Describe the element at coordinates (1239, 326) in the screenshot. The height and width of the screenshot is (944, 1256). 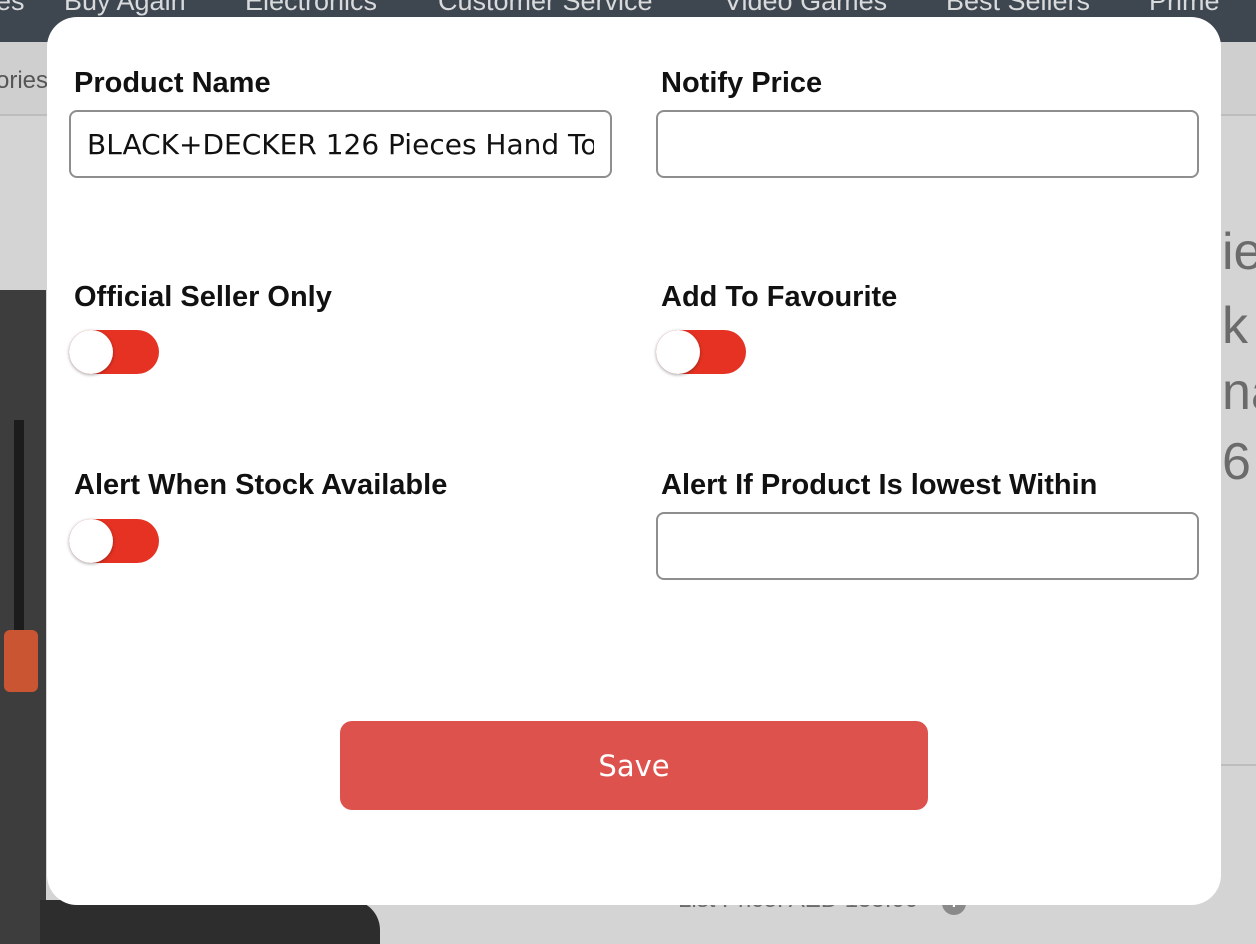
I see `product-title-fragment: k l` at that location.